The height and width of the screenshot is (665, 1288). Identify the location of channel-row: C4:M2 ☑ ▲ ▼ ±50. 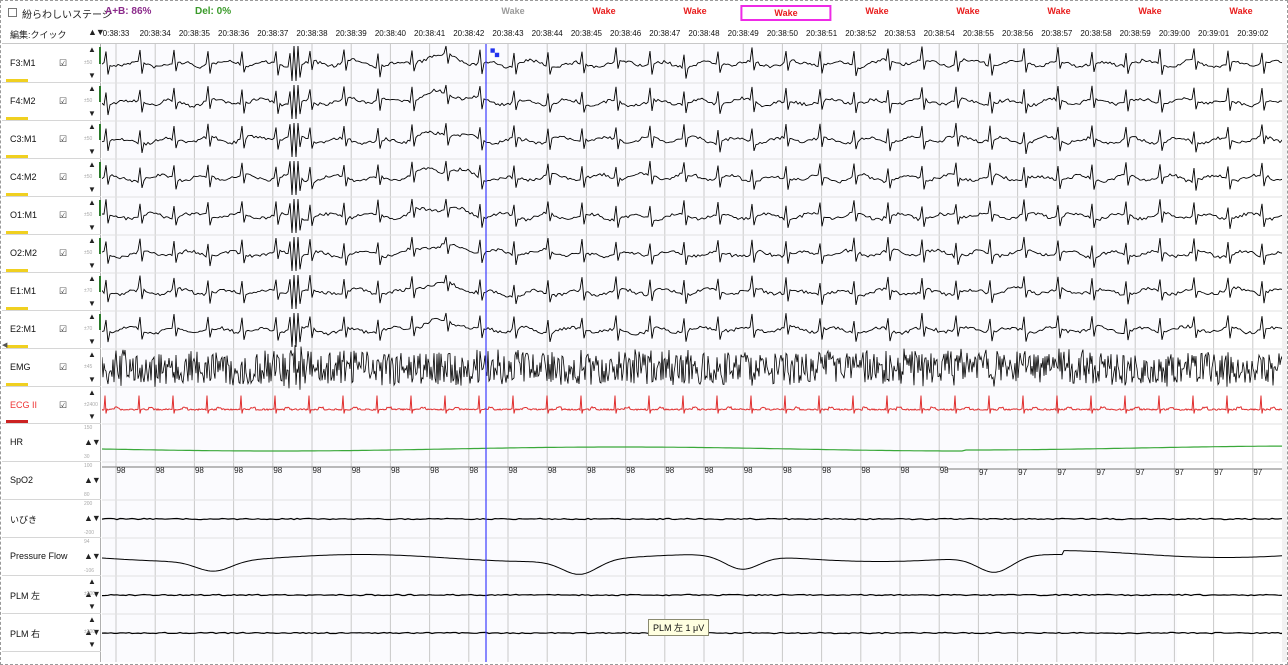
(51, 178).